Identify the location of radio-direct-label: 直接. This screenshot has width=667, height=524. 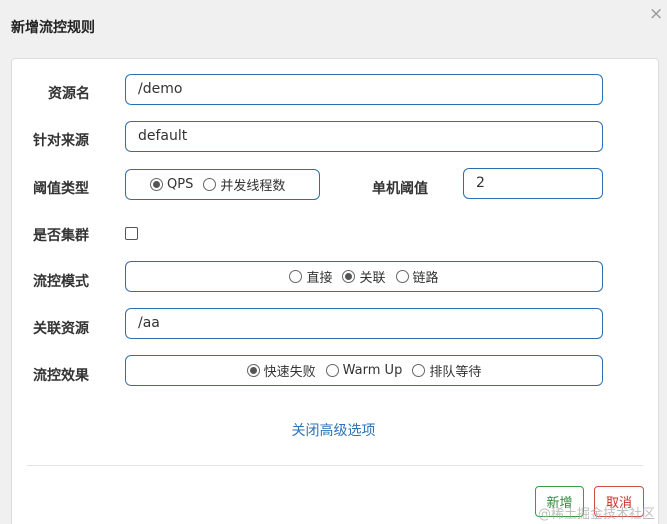
(319, 278).